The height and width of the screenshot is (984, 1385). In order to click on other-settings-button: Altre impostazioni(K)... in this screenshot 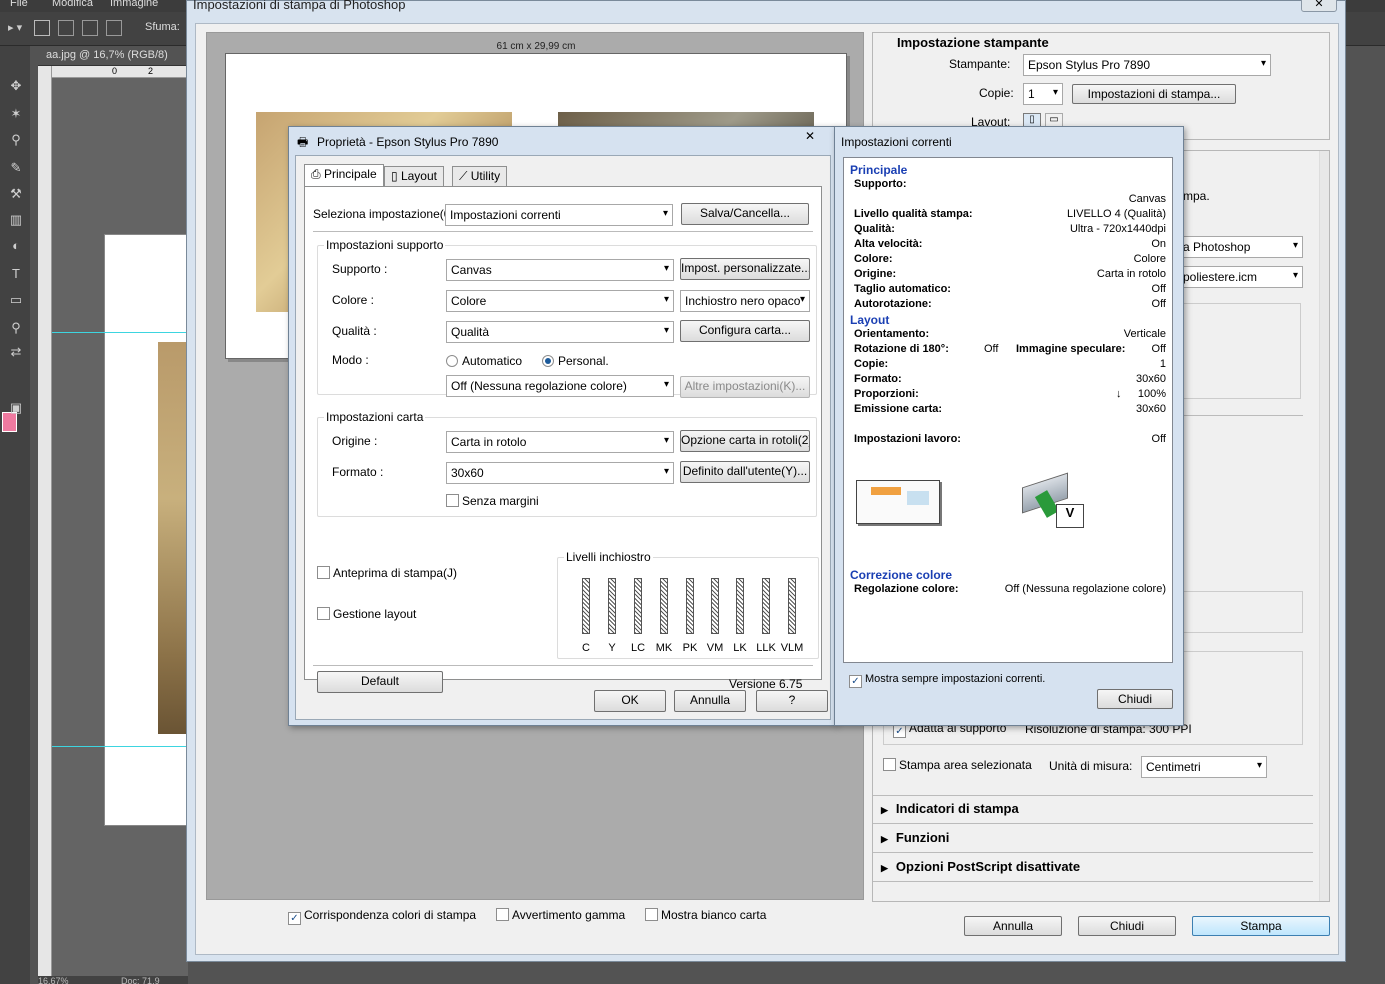, I will do `click(745, 387)`.